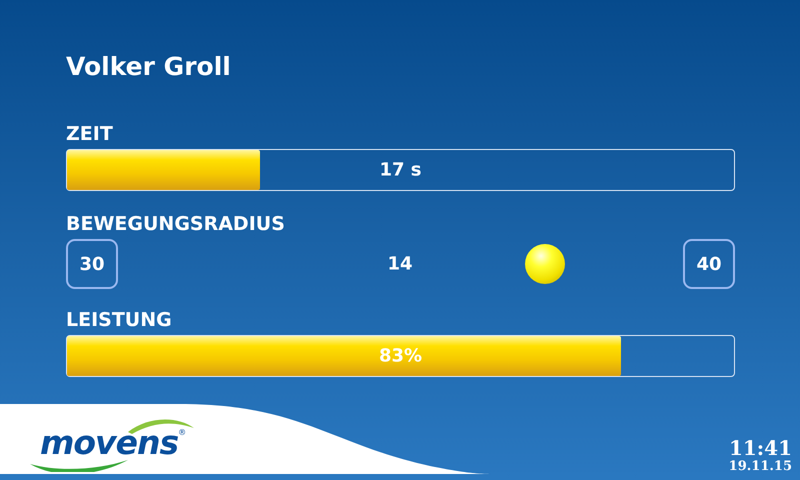 This screenshot has width=800, height=480. I want to click on ball-indicator, so click(544, 264).